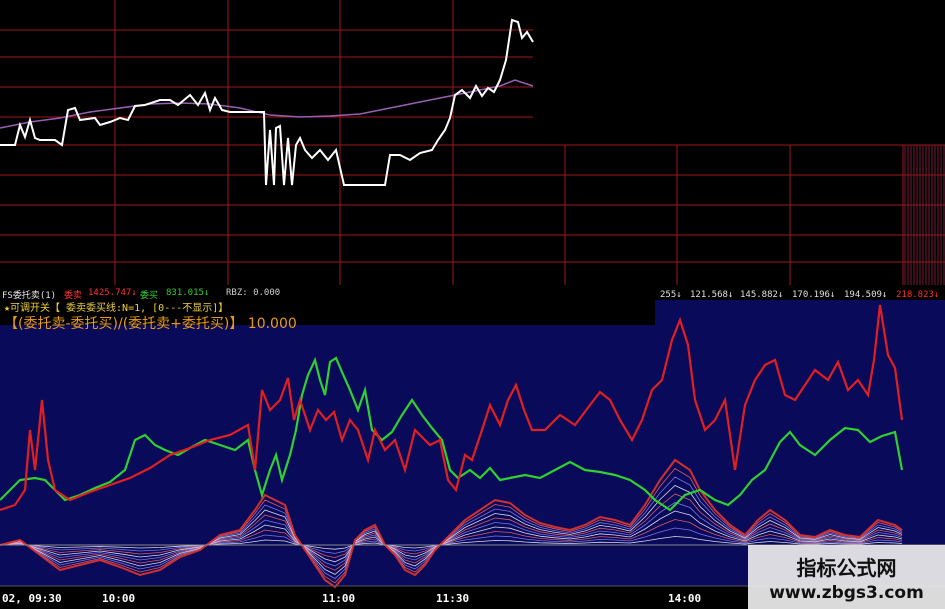 This screenshot has width=945, height=609. Describe the element at coordinates (846, 593) in the screenshot. I see `watermark-url: www.zbgs3.com` at that location.